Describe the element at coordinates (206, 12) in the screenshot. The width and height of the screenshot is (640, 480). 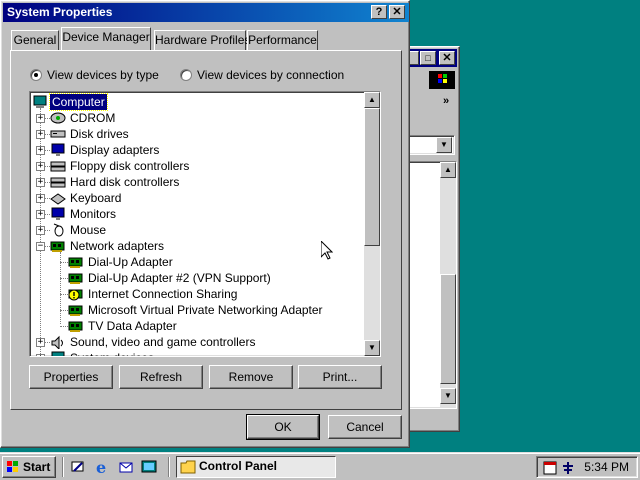
I see `dialog-titlebar: System Properties ? ✕` at that location.